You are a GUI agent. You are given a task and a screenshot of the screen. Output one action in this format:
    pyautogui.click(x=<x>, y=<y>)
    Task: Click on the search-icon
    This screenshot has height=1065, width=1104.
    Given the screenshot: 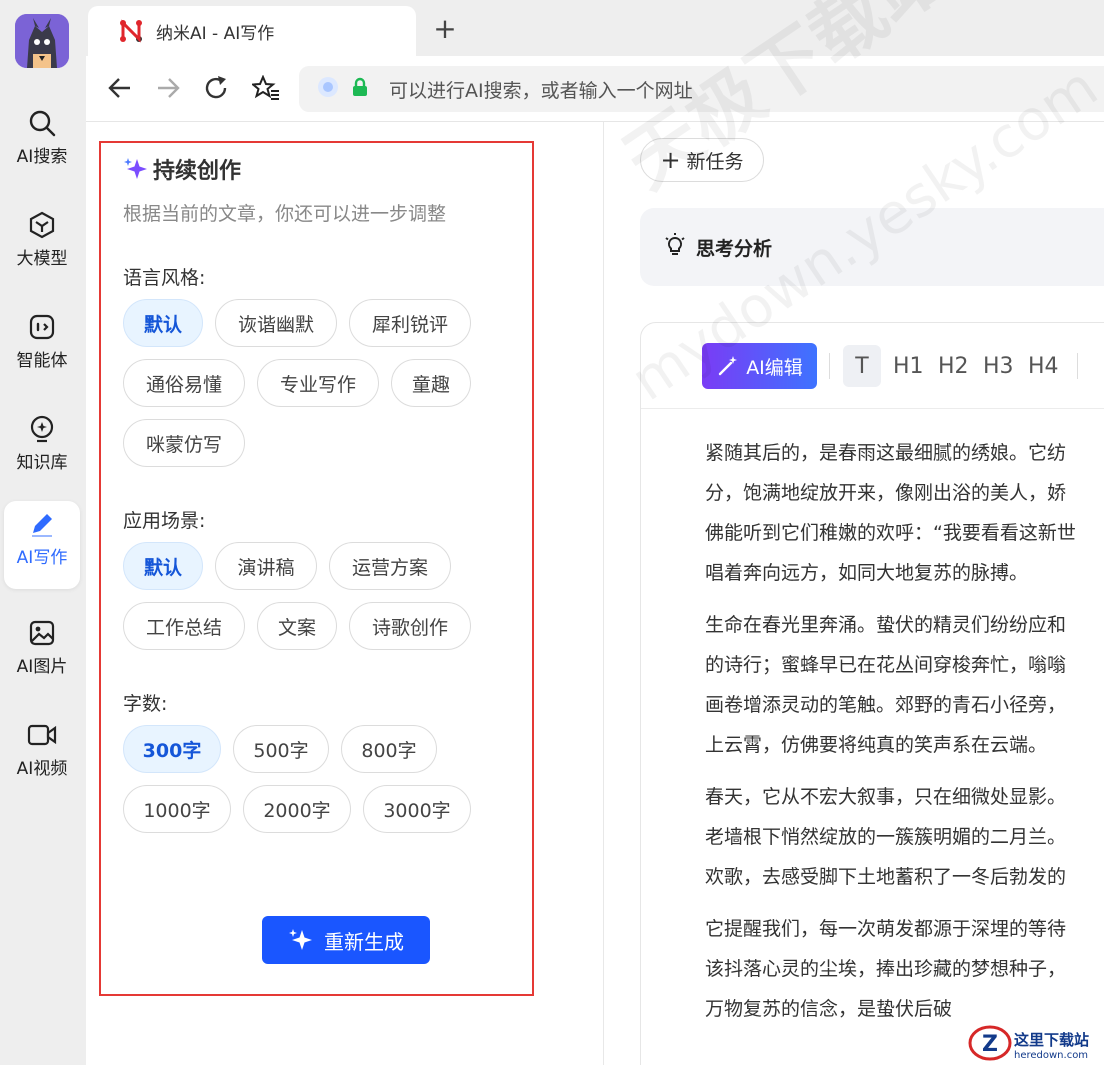 What is the action you would take?
    pyautogui.click(x=42, y=123)
    